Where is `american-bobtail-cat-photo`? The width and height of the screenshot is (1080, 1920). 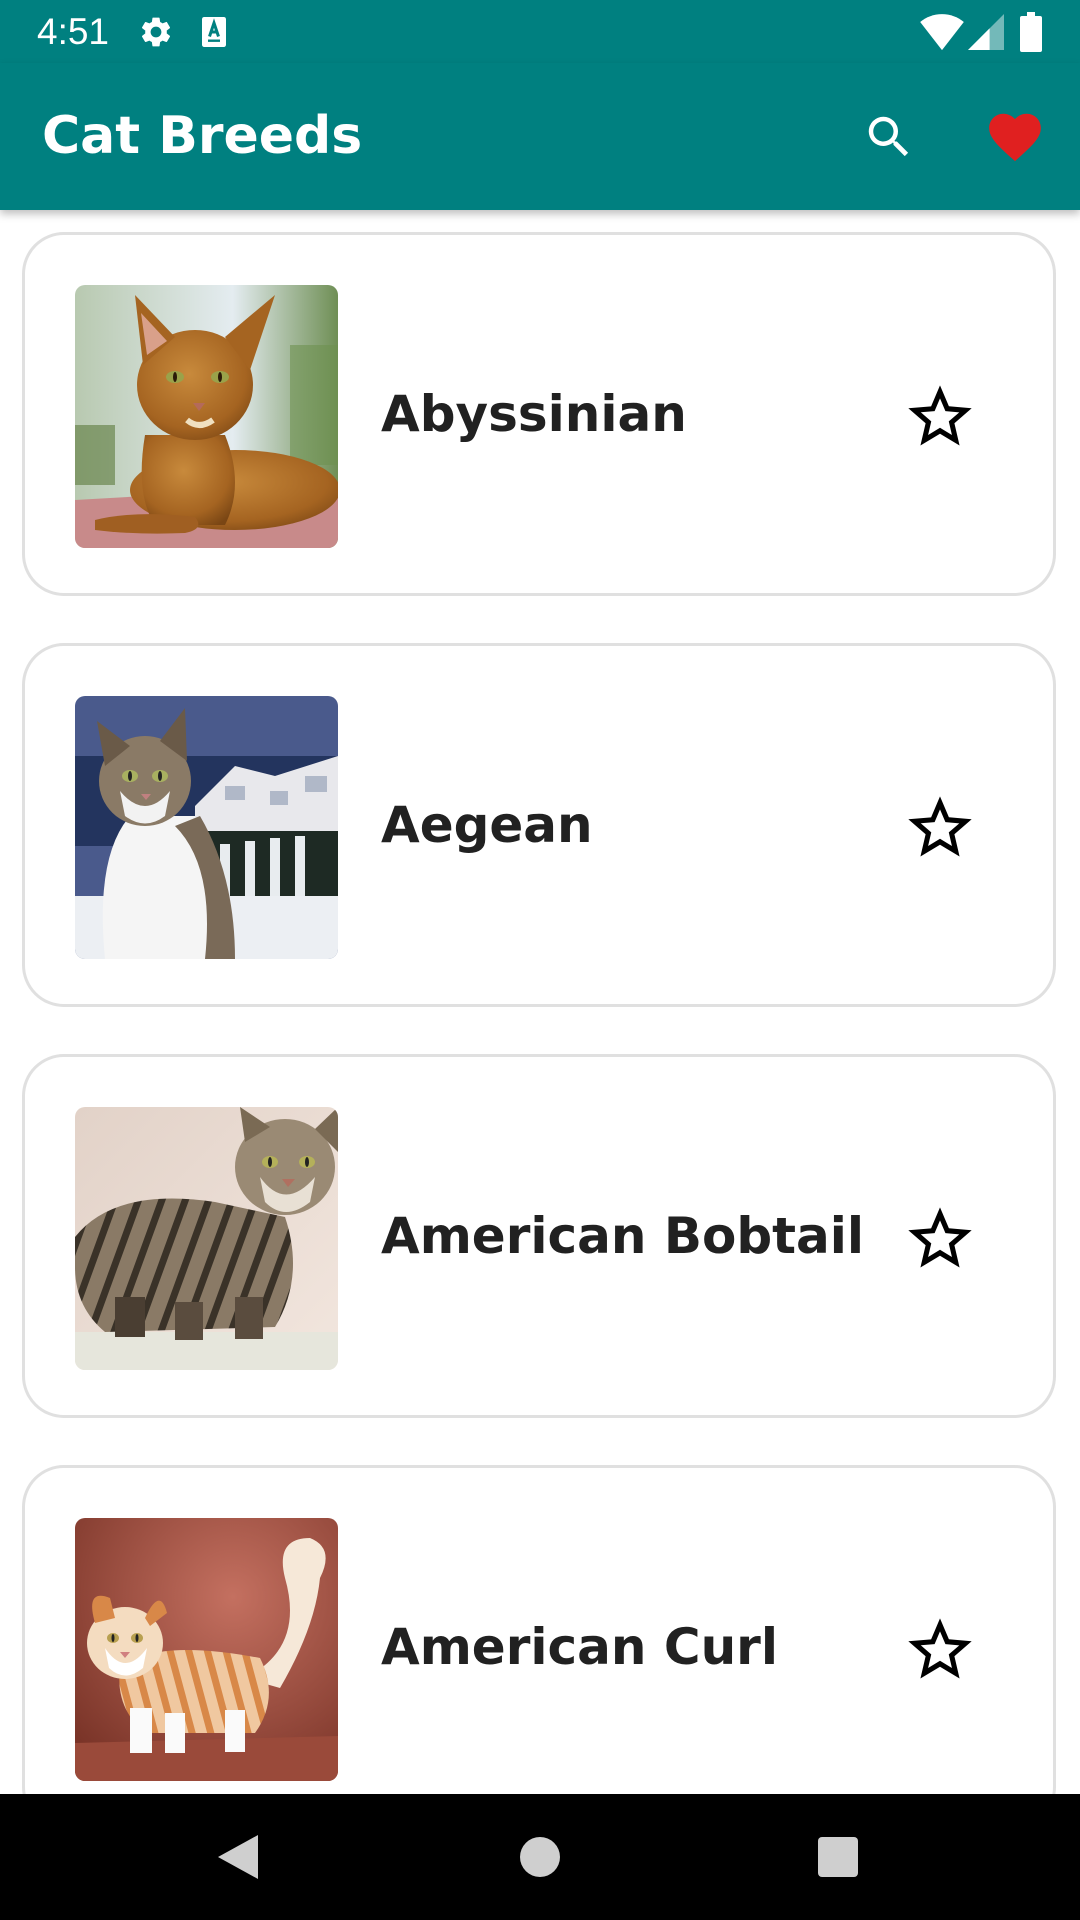 american-bobtail-cat-photo is located at coordinates (206, 1238).